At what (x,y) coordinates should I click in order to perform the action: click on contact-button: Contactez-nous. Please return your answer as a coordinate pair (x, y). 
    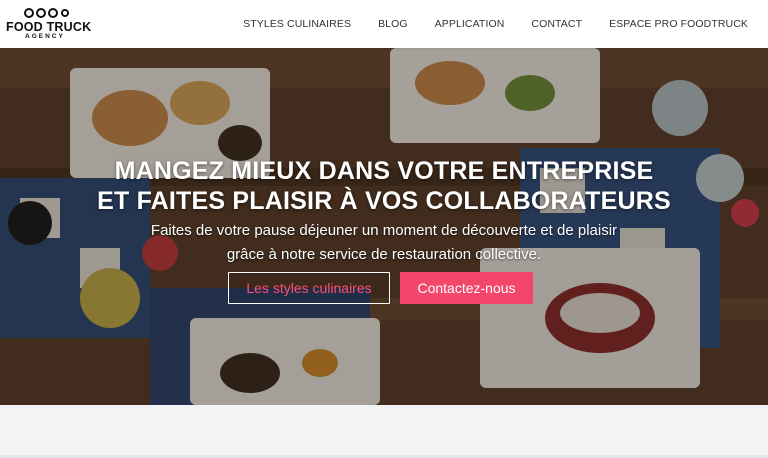
    Looking at the image, I should click on (466, 288).